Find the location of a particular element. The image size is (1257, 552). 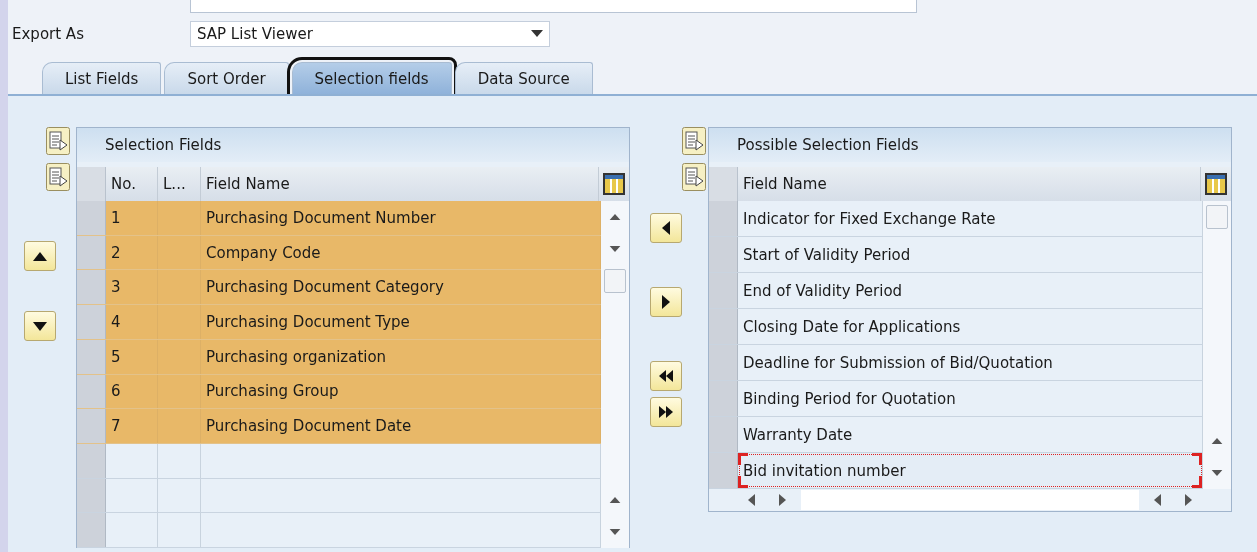

double-triangle-left-icon is located at coordinates (666, 376).